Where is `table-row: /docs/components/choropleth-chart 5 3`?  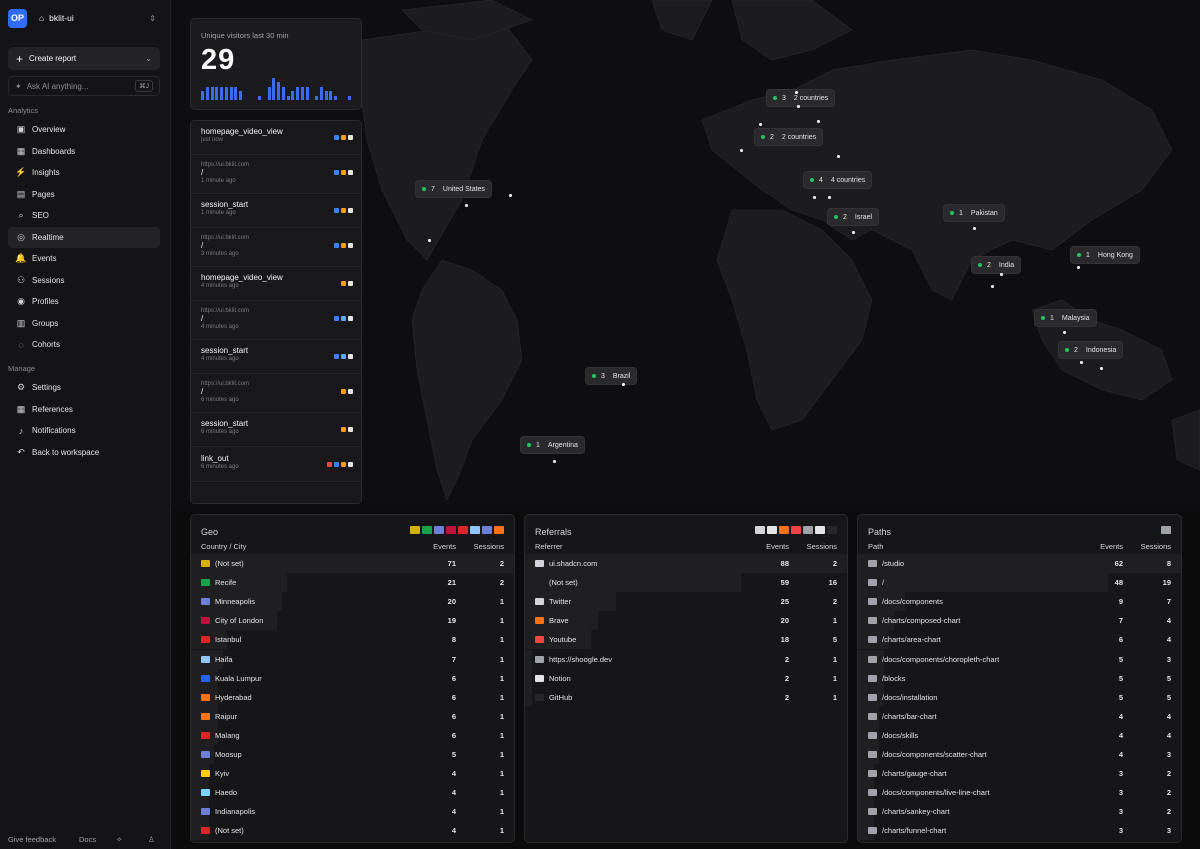
table-row: /docs/components/choropleth-chart 5 3 is located at coordinates (1019, 659).